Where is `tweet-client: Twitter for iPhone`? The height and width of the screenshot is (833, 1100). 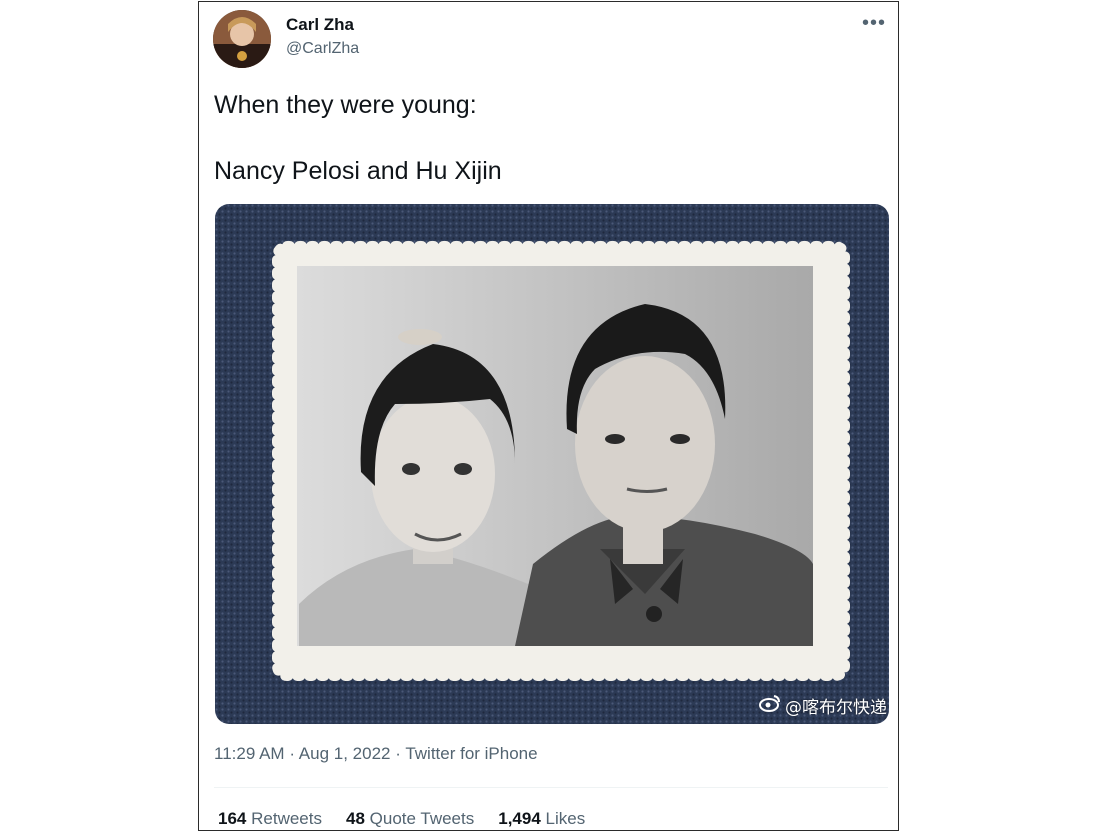
tweet-client: Twitter for iPhone is located at coordinates (471, 753).